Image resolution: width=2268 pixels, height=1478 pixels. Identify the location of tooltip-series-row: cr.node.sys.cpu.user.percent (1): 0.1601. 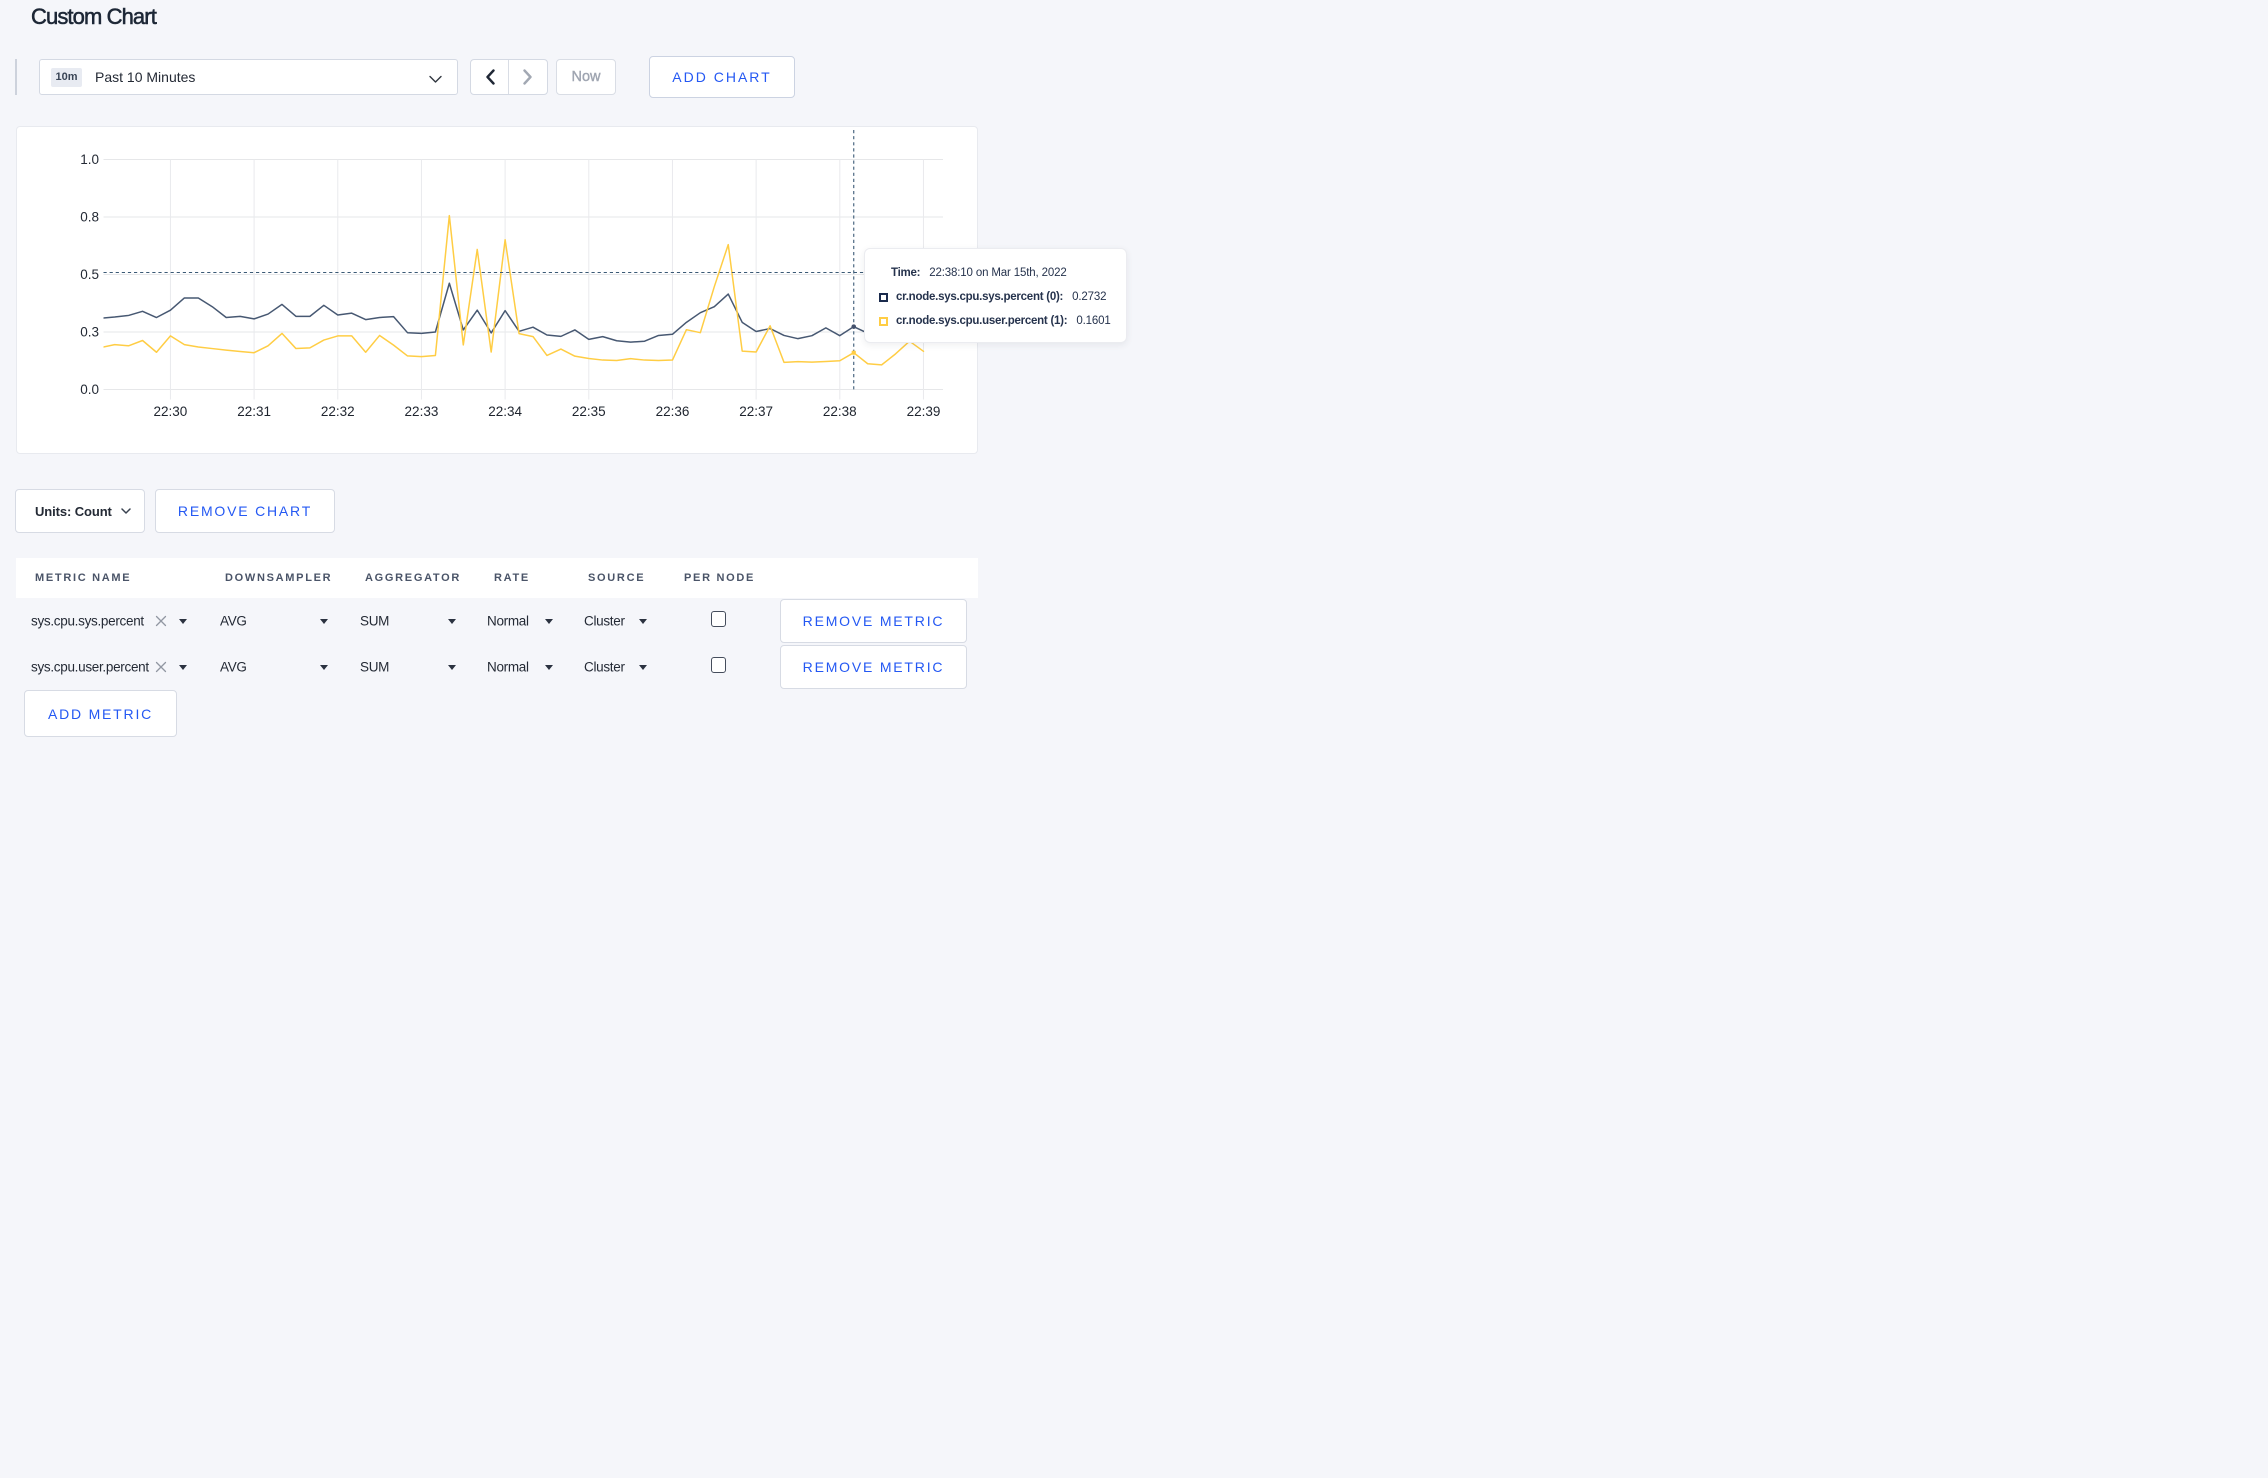
(995, 321).